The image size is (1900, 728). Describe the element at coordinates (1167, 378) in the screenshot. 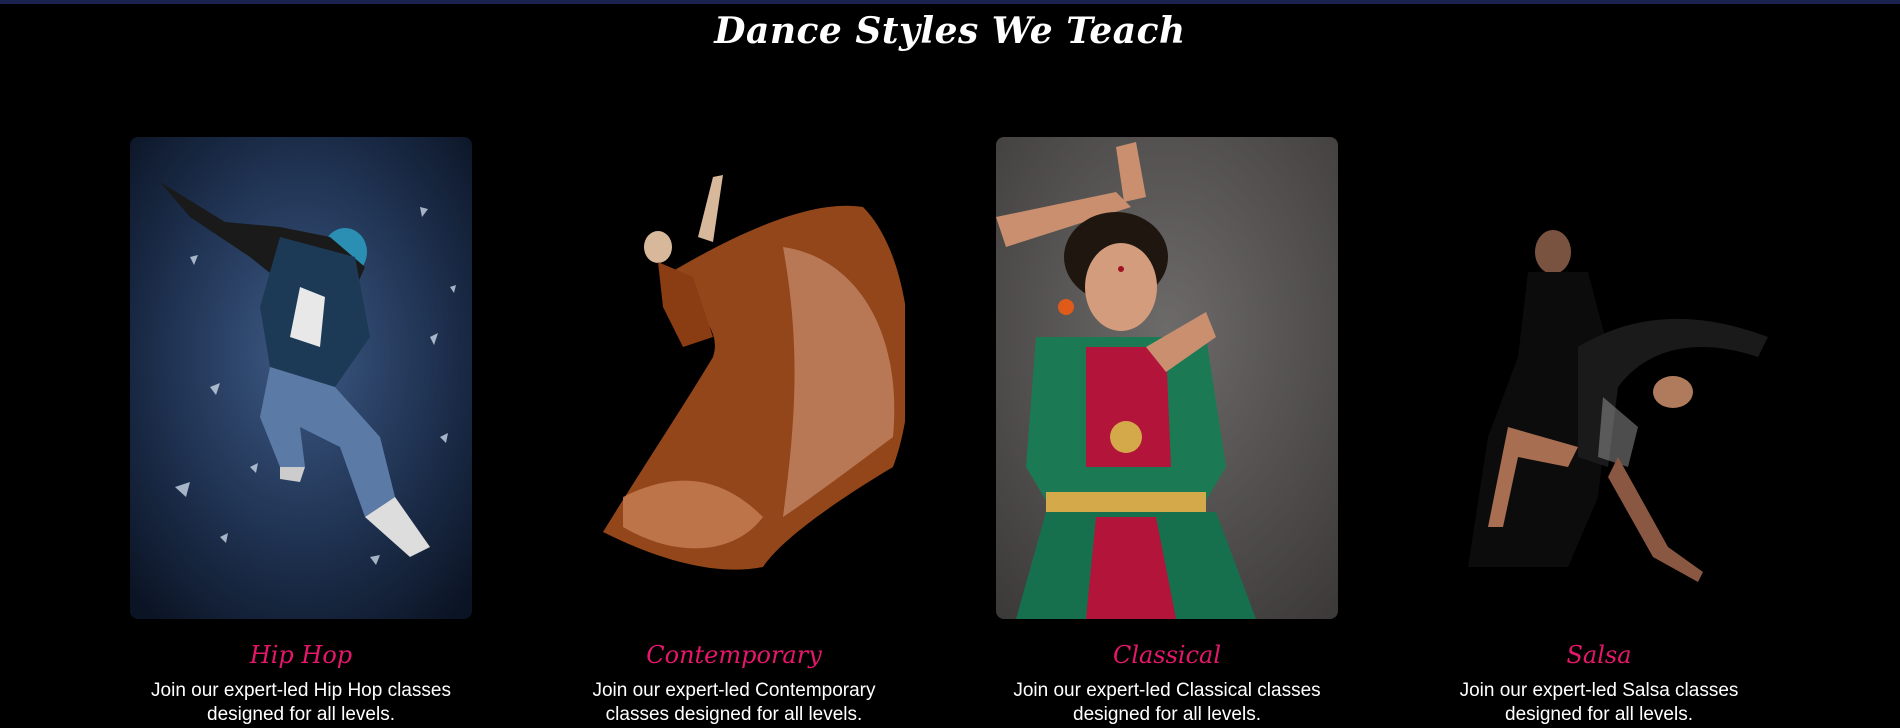

I see `classical-dancer-image` at that location.